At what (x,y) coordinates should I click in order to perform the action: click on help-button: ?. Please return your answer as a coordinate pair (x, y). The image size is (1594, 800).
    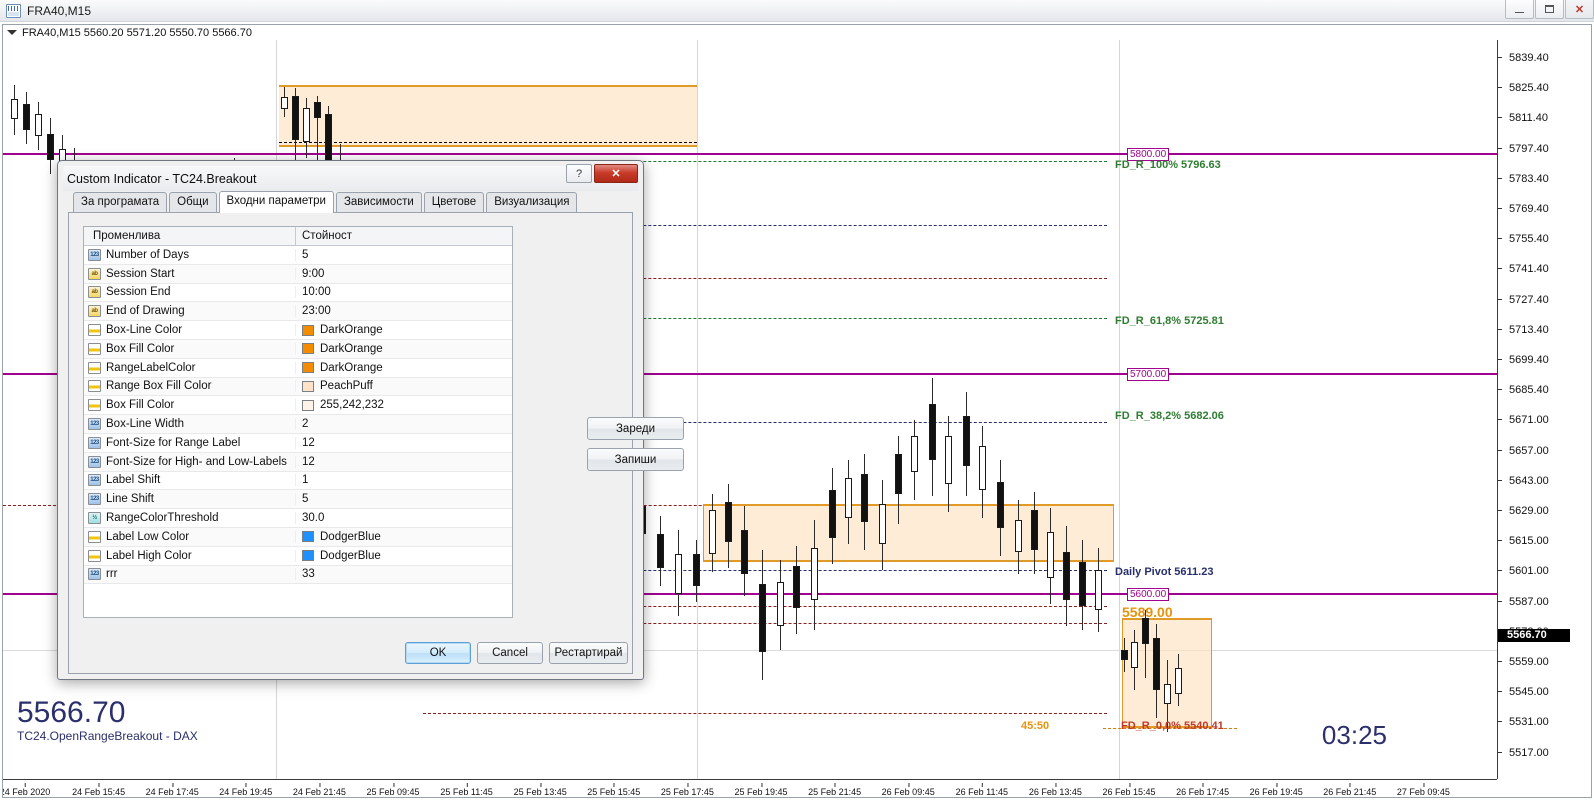
    Looking at the image, I should click on (579, 173).